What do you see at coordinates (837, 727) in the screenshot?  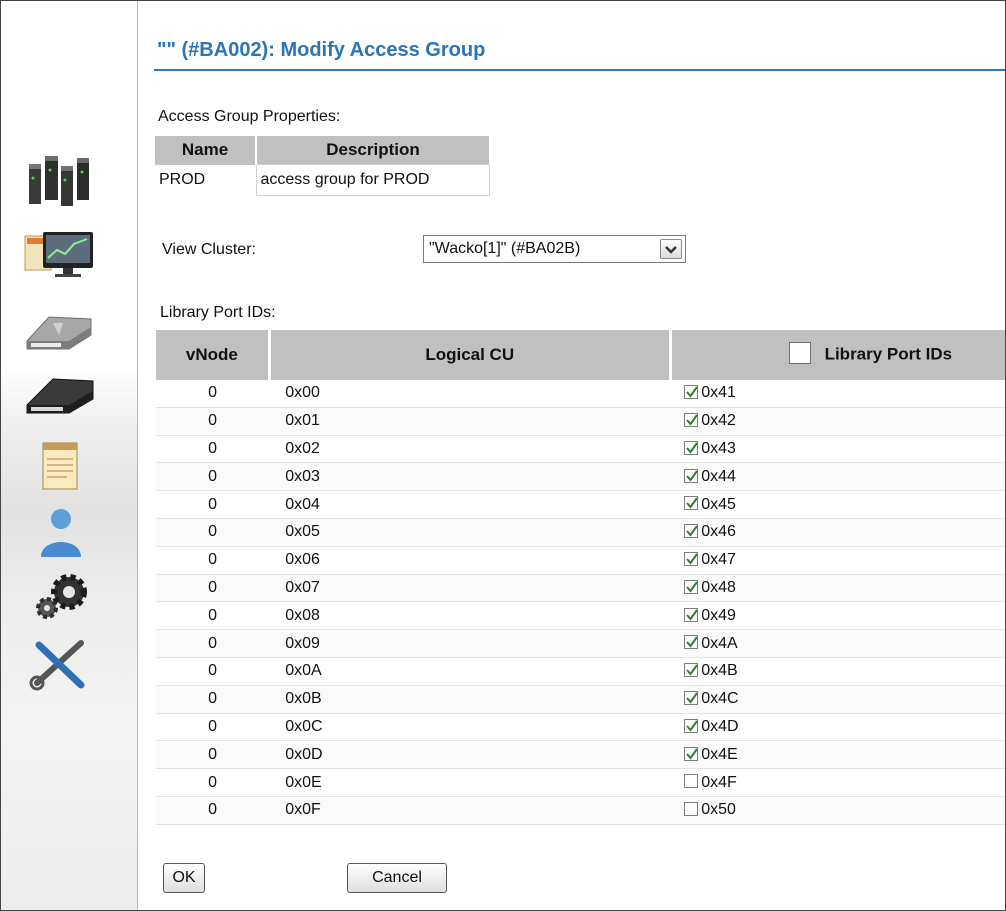 I see `library-port-cell: 0x4D` at bounding box center [837, 727].